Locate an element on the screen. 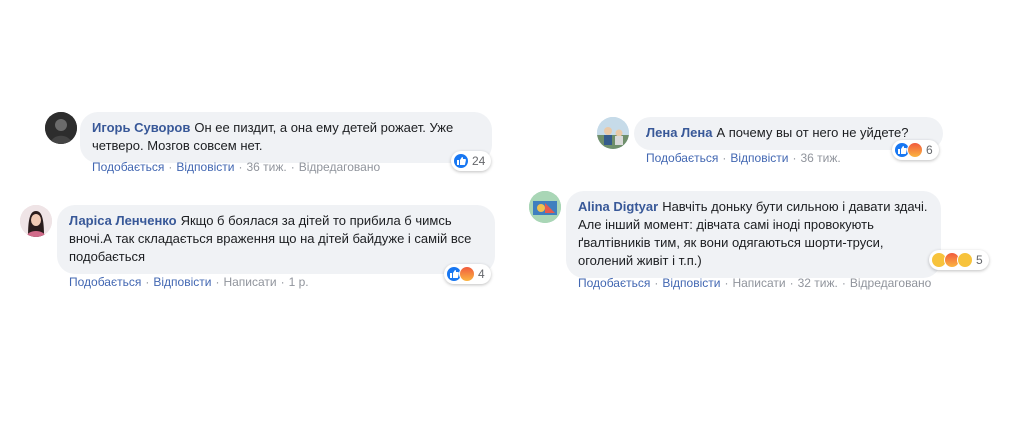  author-name: Игорь Суворов is located at coordinates (141, 127).